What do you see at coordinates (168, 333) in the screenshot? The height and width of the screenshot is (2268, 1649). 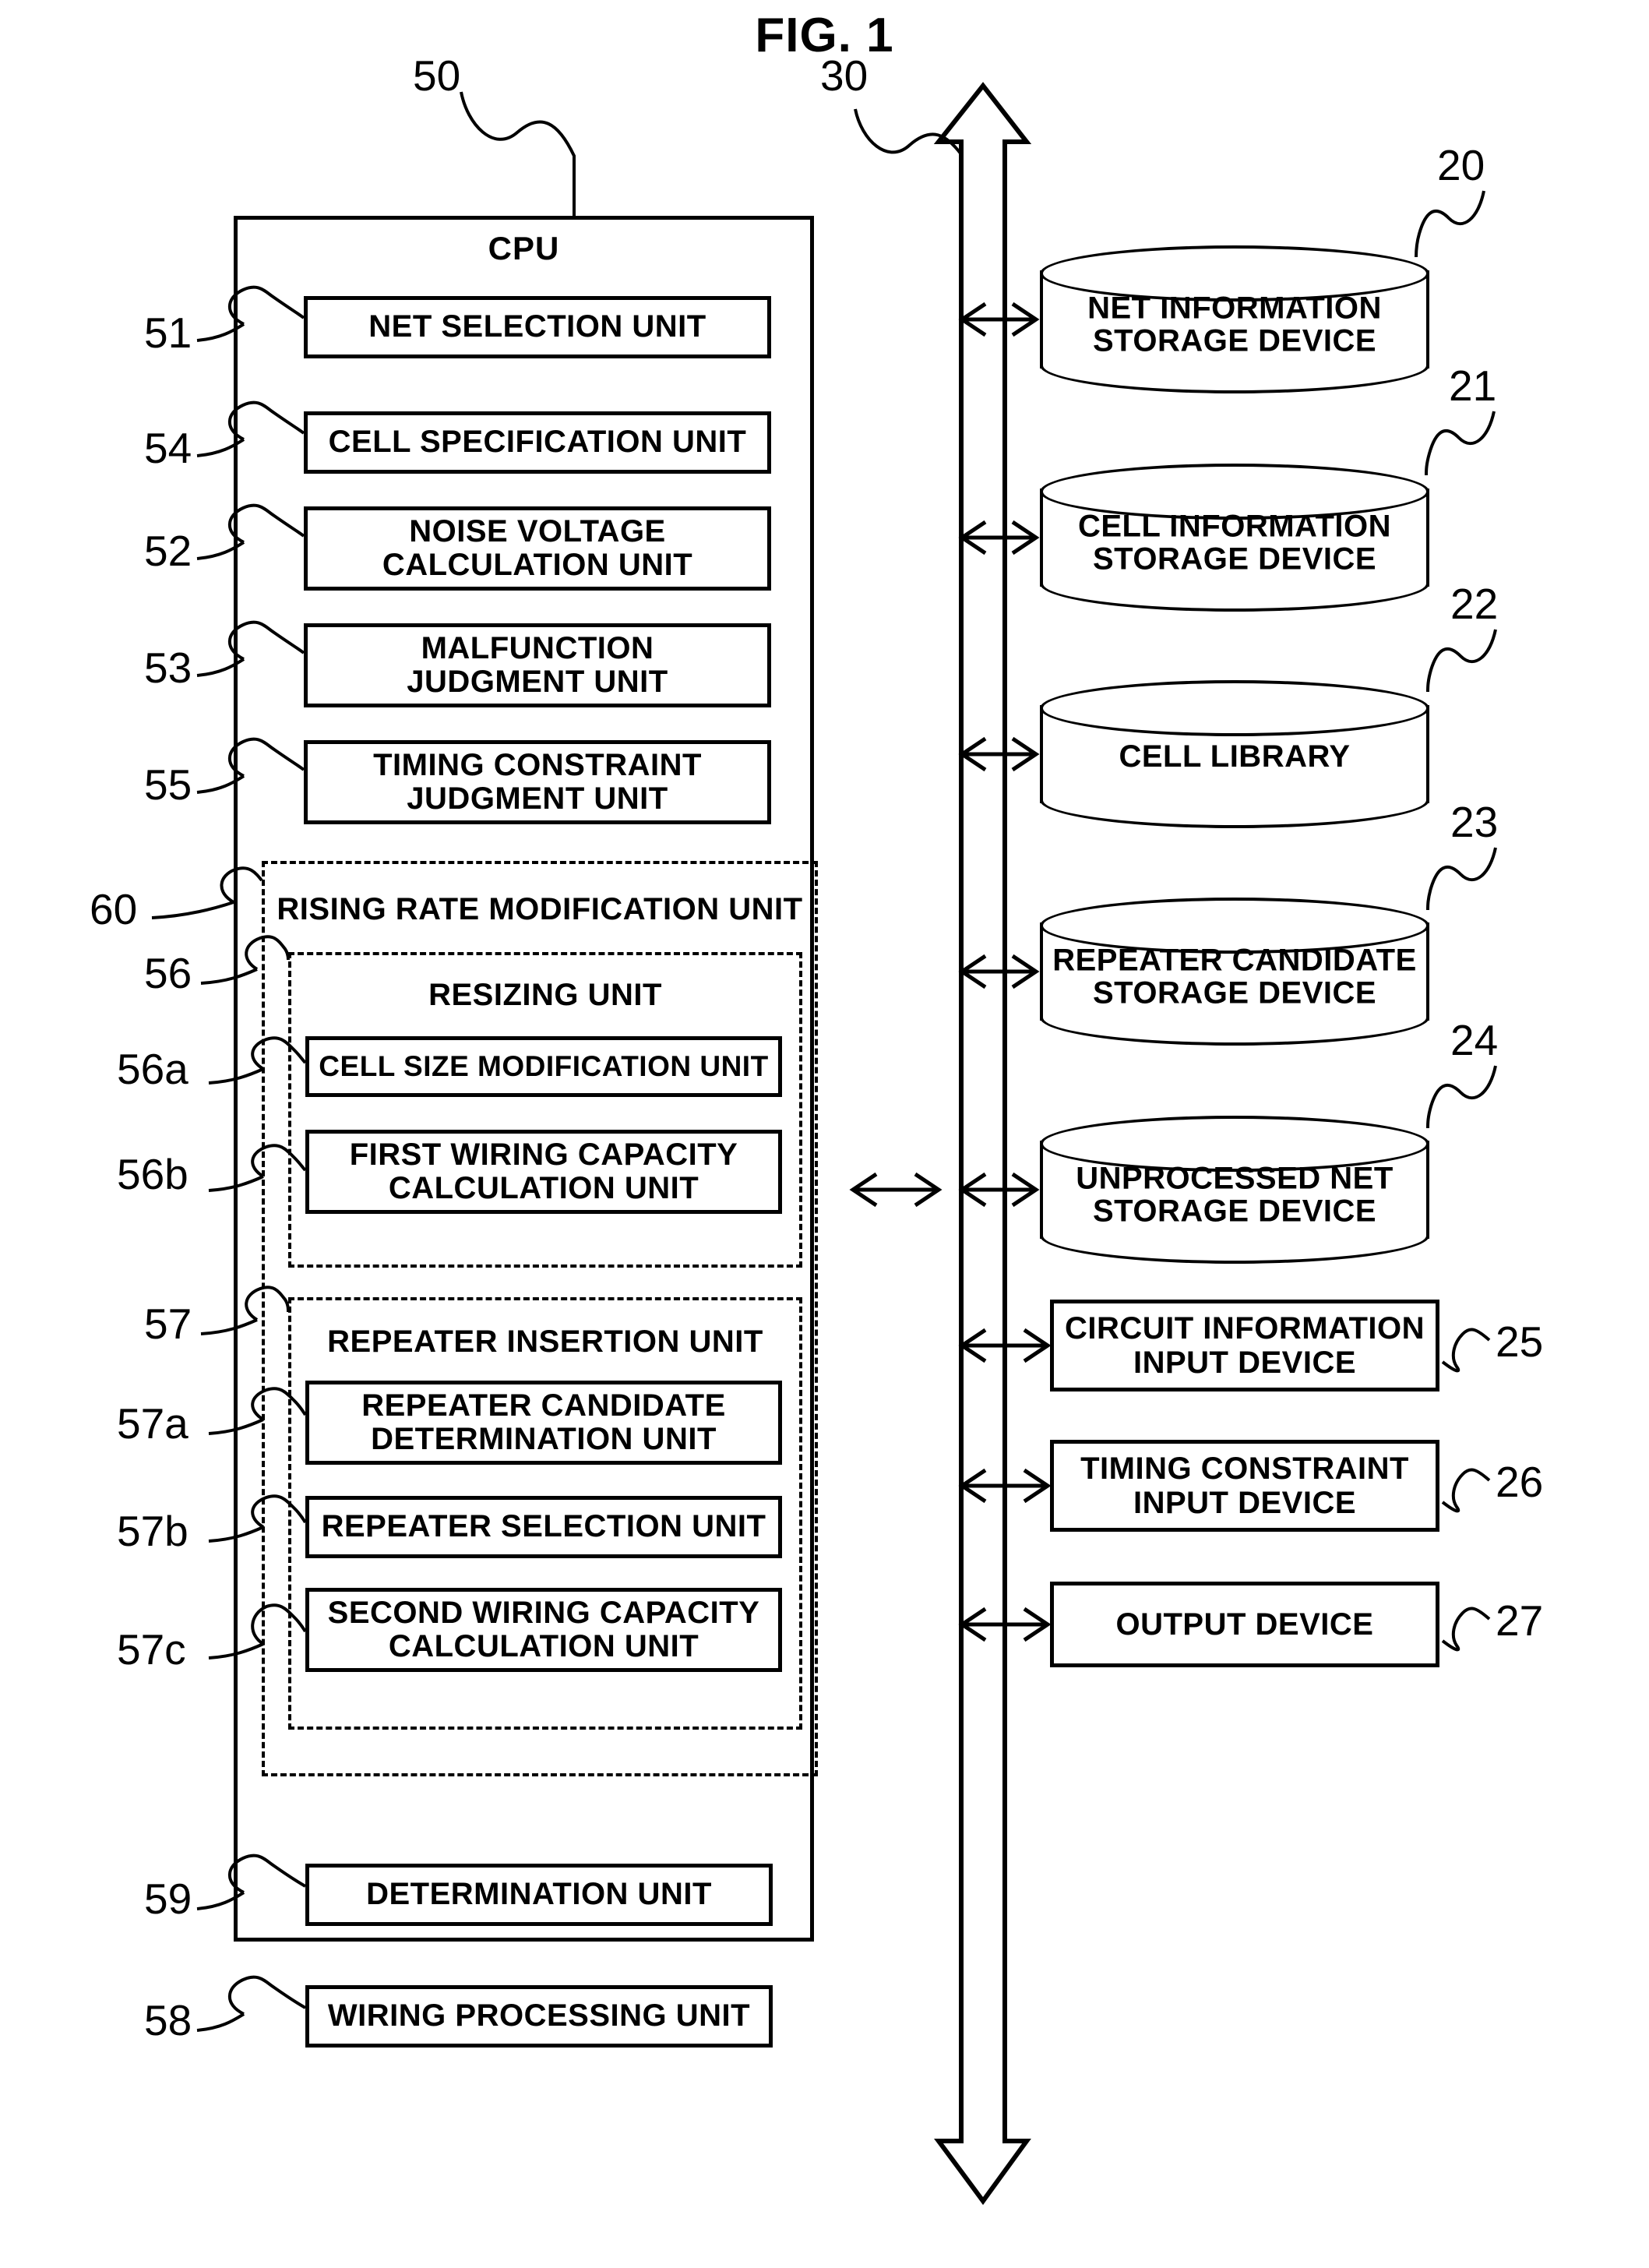 I see `ref-number-51: 51` at bounding box center [168, 333].